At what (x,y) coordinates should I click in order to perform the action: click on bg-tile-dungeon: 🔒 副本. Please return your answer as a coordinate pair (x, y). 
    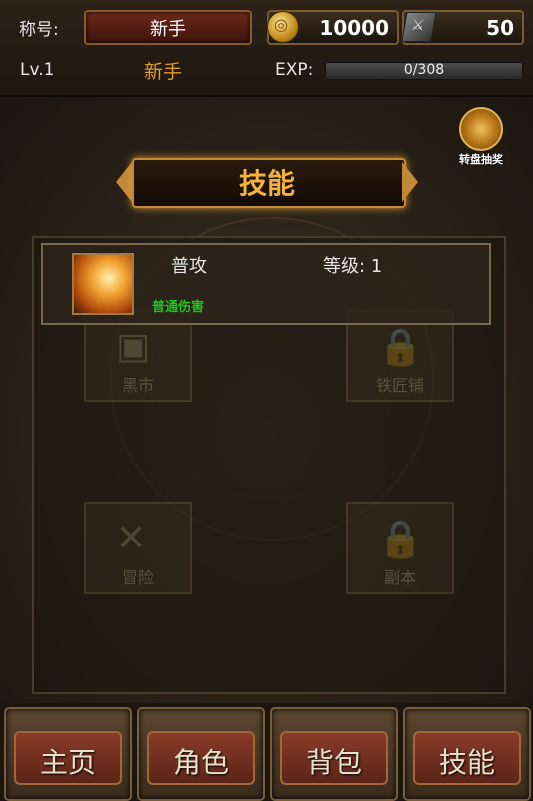
    Looking at the image, I should click on (400, 548).